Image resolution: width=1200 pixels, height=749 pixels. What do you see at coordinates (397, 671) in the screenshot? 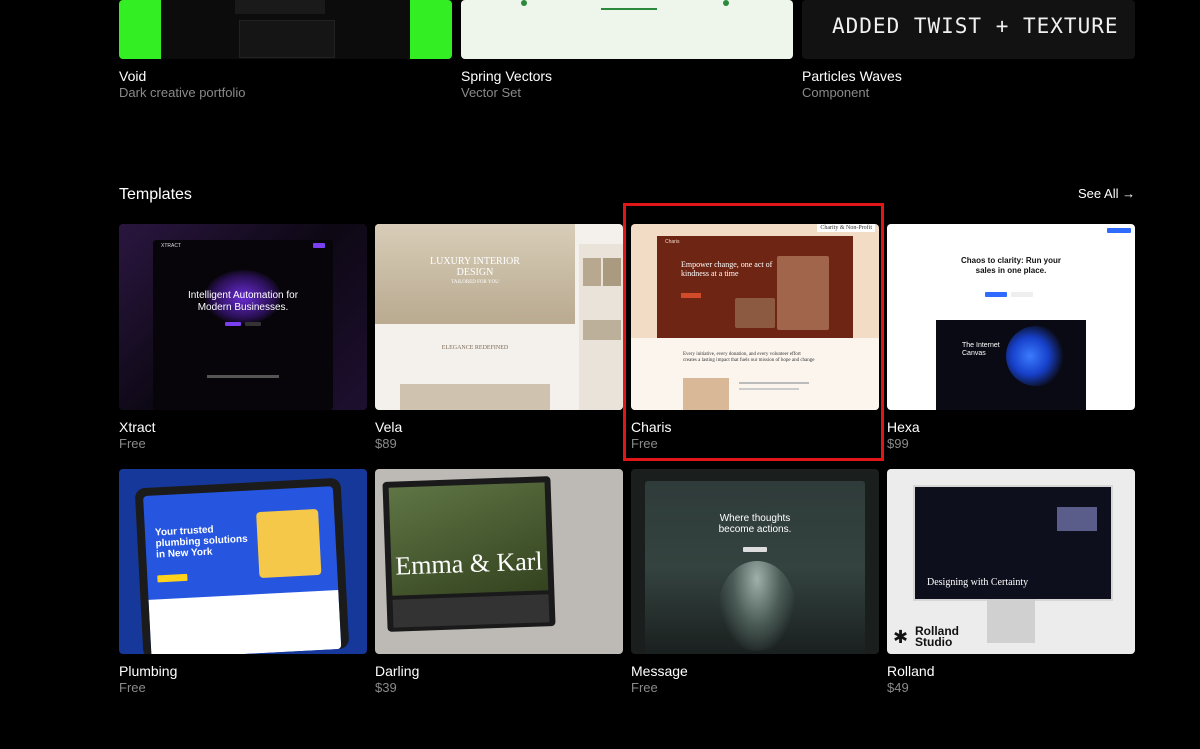
I see `card-title: Darling` at bounding box center [397, 671].